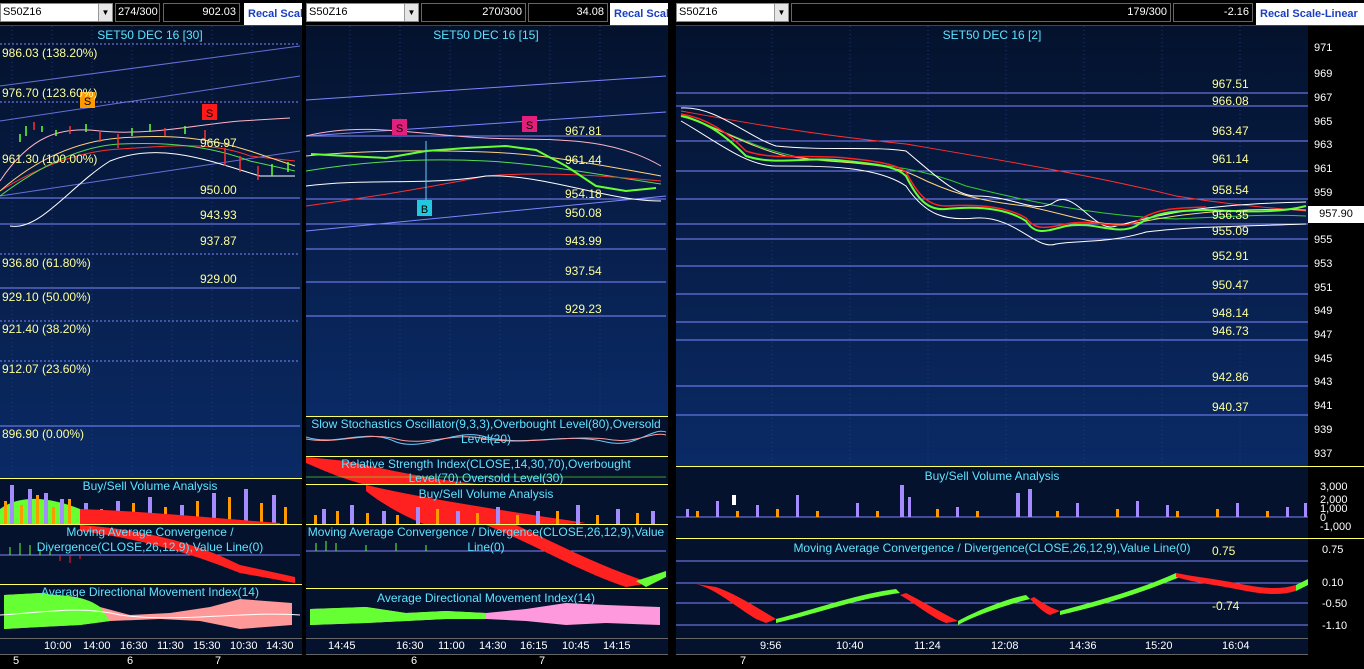 Image resolution: width=1364 pixels, height=669 pixels. What do you see at coordinates (473, 12) in the screenshot?
I see `bar-count: 270/300` at bounding box center [473, 12].